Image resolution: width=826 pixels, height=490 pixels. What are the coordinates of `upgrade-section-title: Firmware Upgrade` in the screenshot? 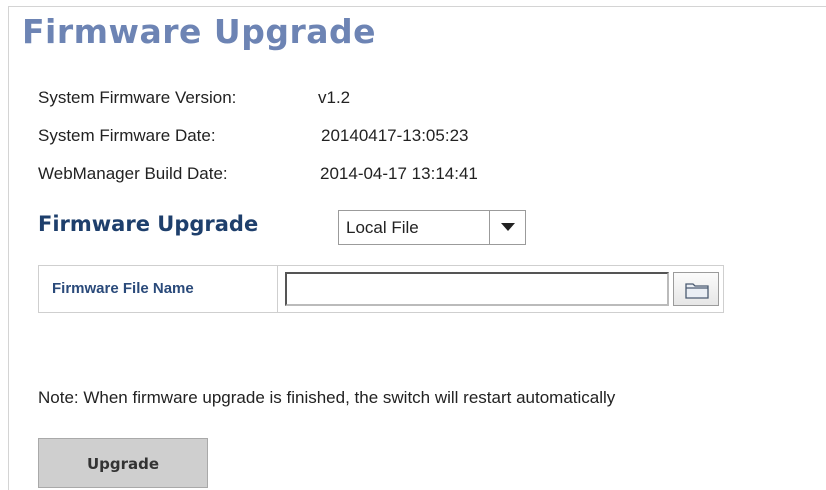 It's located at (148, 224).